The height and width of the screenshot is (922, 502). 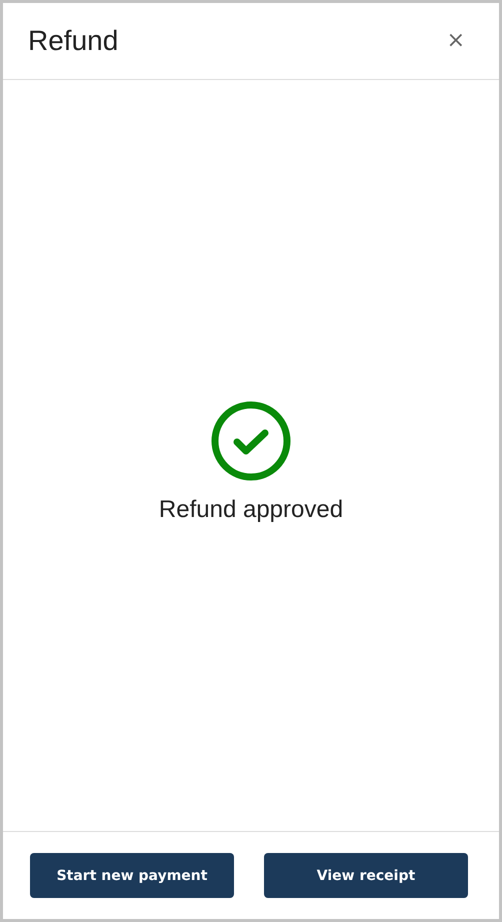 What do you see at coordinates (132, 875) in the screenshot?
I see `action-button: Start new payment` at bounding box center [132, 875].